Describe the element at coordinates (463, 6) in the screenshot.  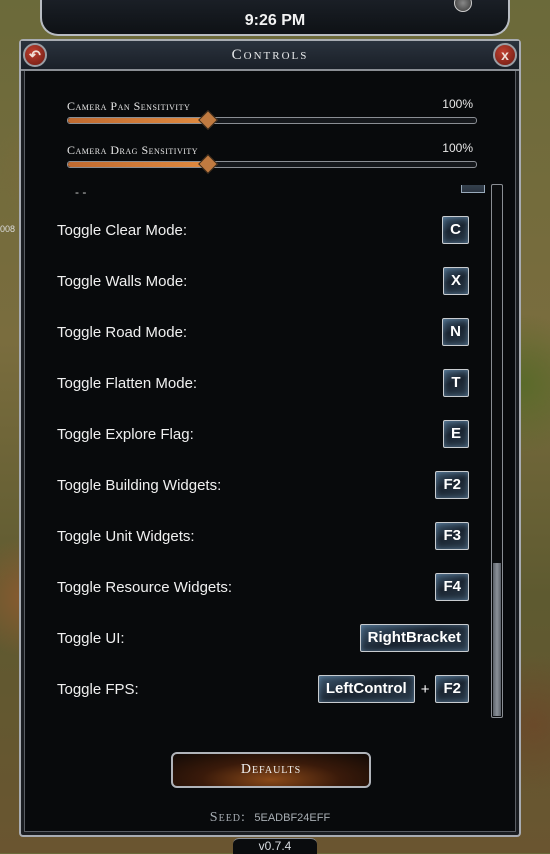
I see `ornament-orb-icon` at that location.